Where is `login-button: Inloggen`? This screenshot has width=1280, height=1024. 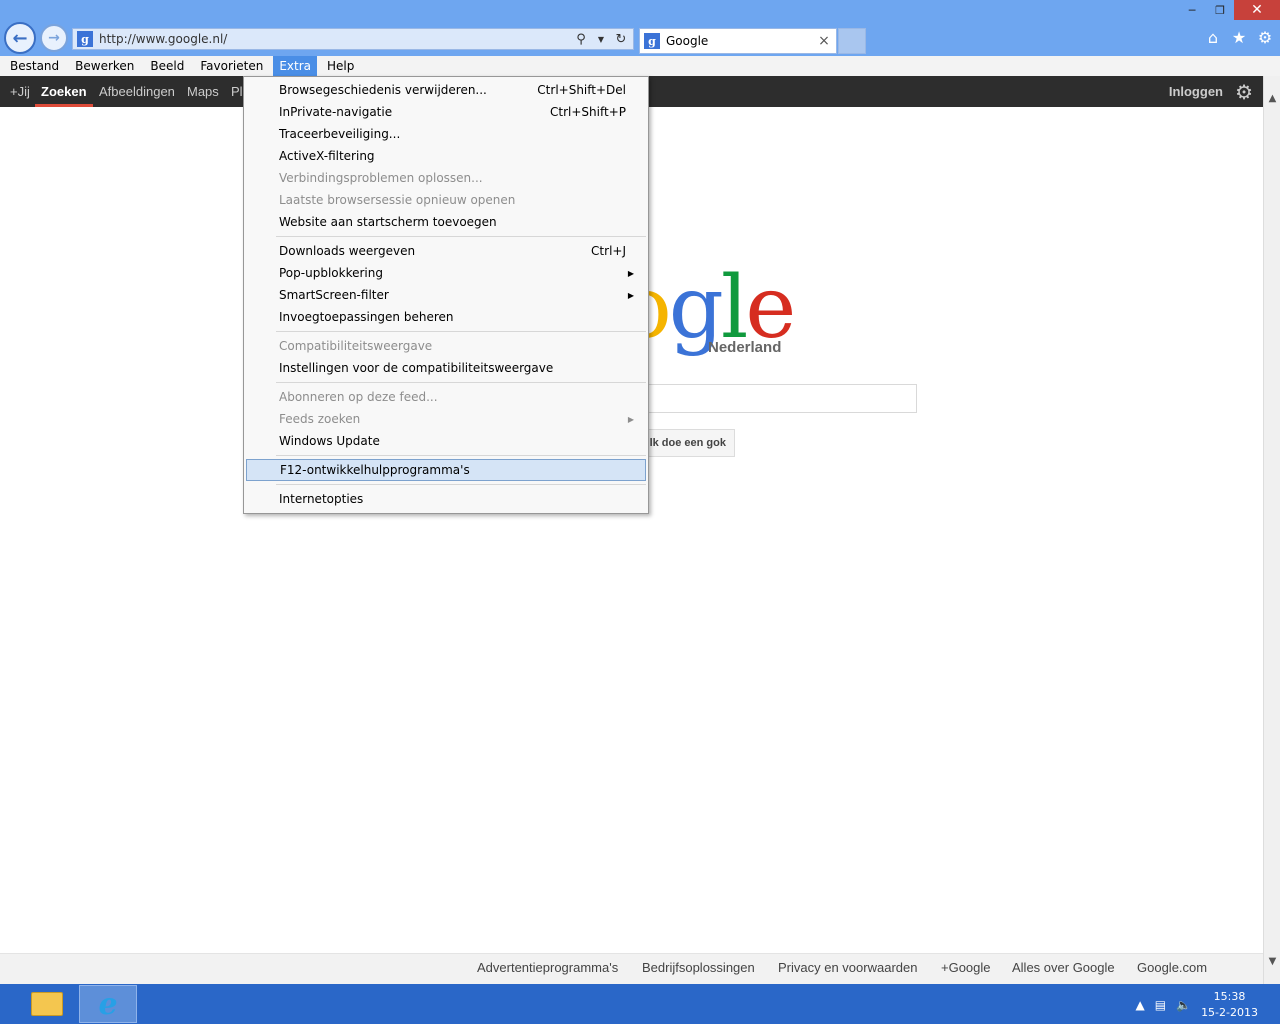
login-button: Inloggen is located at coordinates (1196, 91).